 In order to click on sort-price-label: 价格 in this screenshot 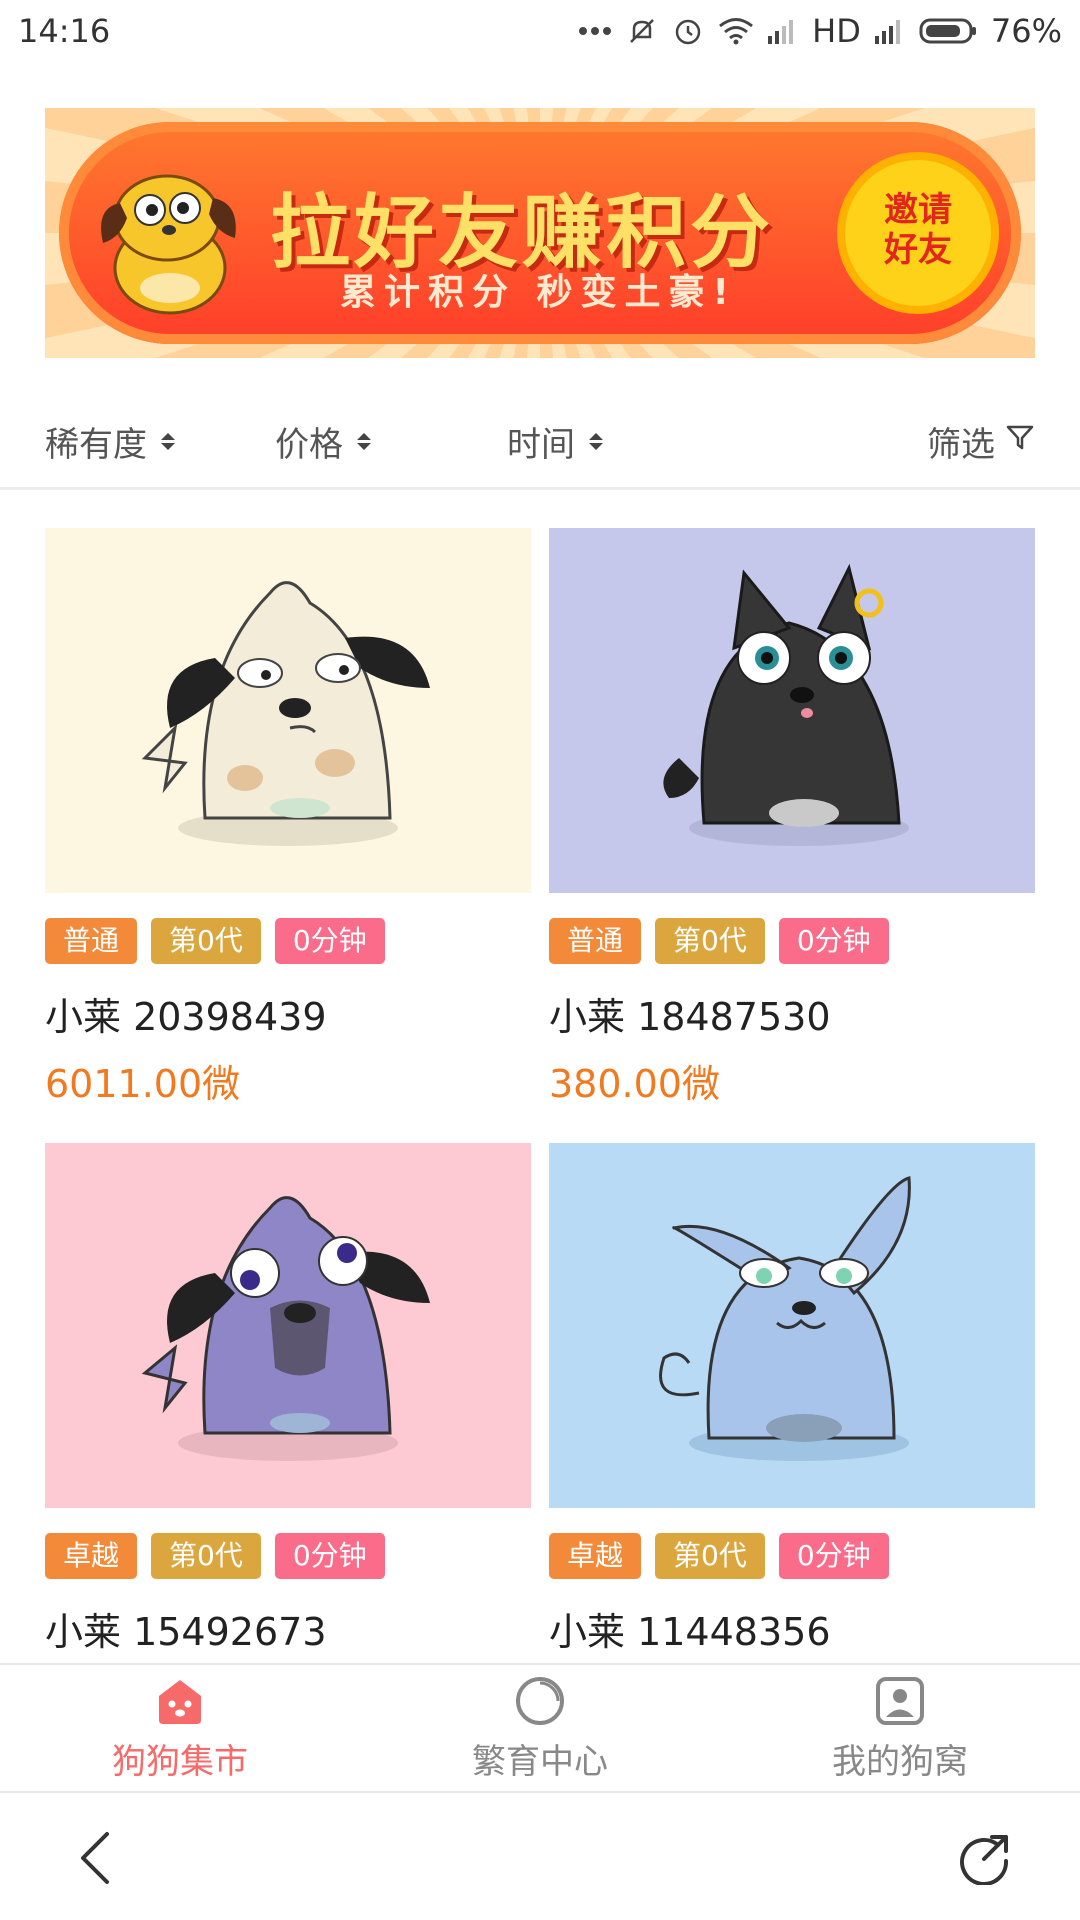, I will do `click(309, 444)`.